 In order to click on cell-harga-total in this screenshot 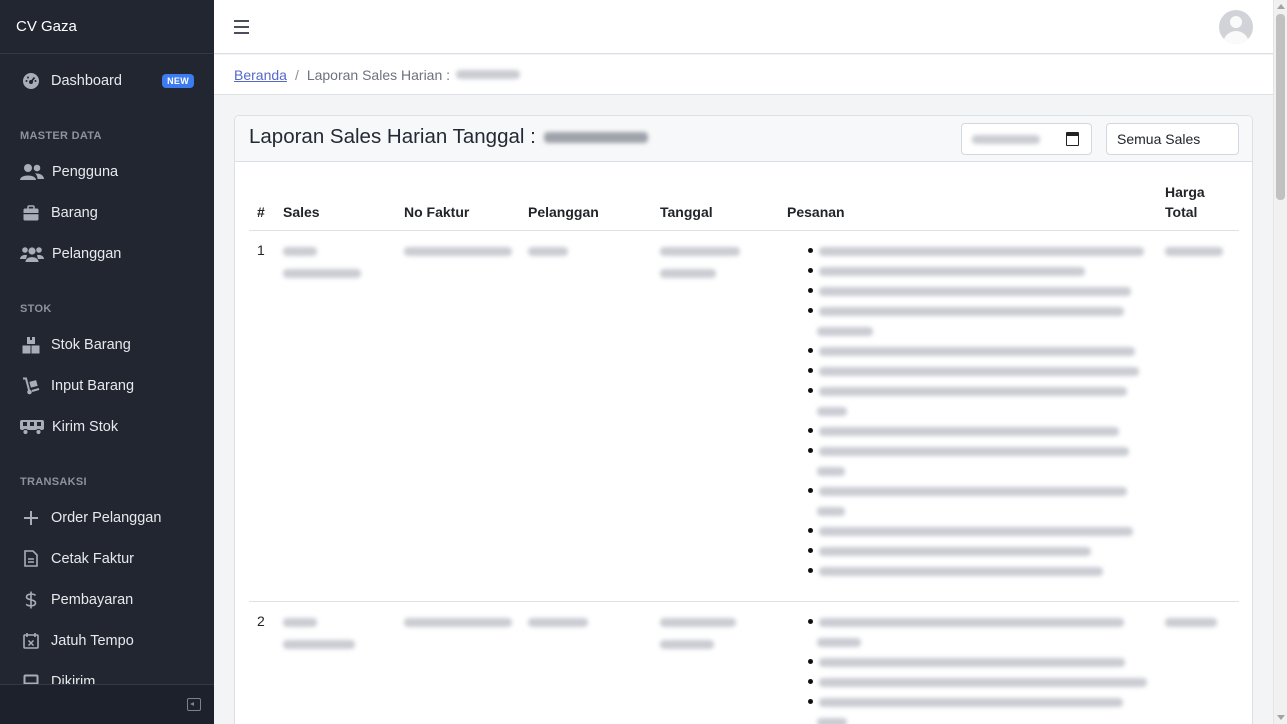, I will do `click(1198, 663)`.